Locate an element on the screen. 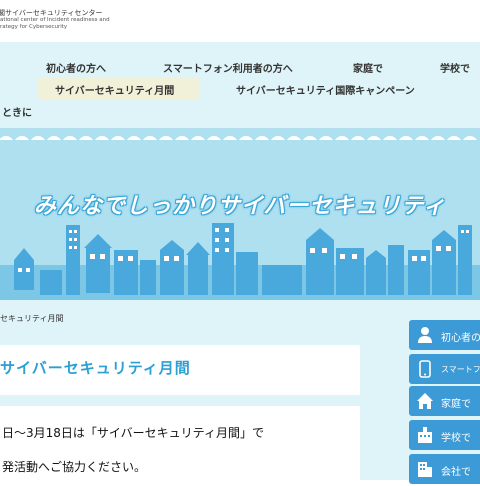 This screenshot has height=486, width=480. title-card: サイバーセキュリティ月間 is located at coordinates (180, 370).